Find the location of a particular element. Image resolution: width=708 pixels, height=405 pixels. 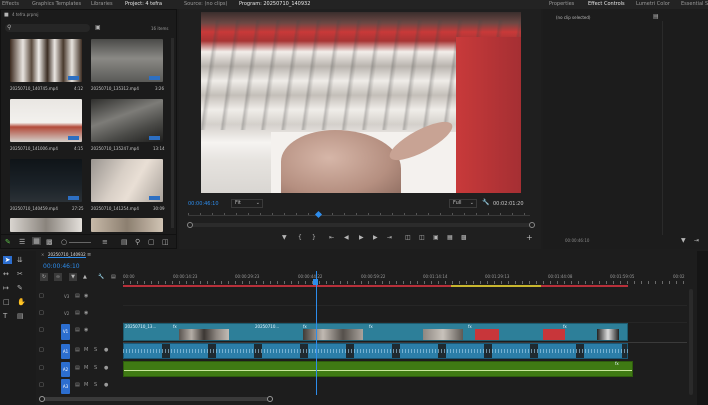

step-back-icon: ◀ is located at coordinates (346, 237).